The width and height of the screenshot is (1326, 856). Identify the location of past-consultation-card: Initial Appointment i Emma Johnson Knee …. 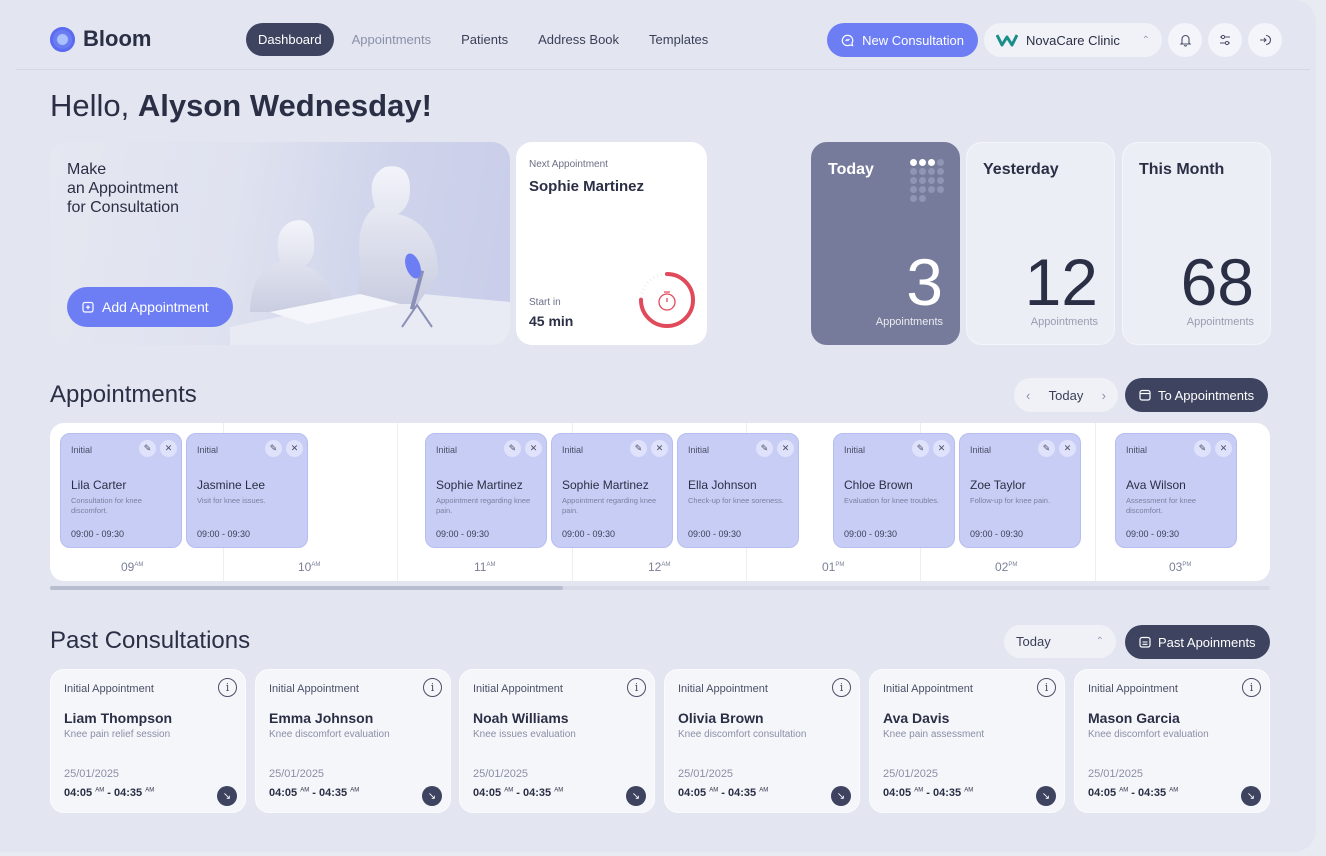
(353, 741).